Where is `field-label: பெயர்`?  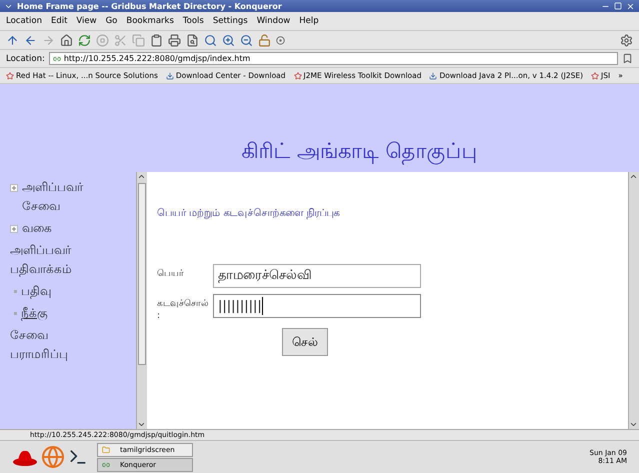 field-label: பெயர் is located at coordinates (171, 274).